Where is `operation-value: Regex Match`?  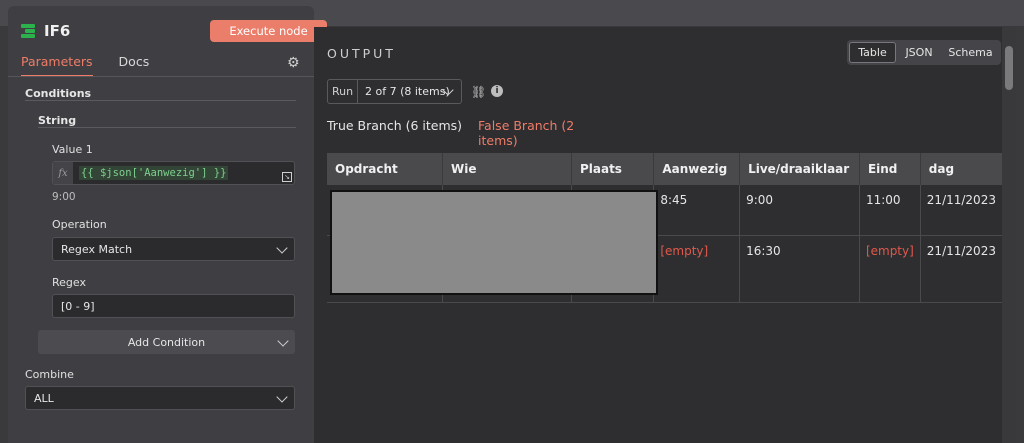
operation-value: Regex Match is located at coordinates (97, 249).